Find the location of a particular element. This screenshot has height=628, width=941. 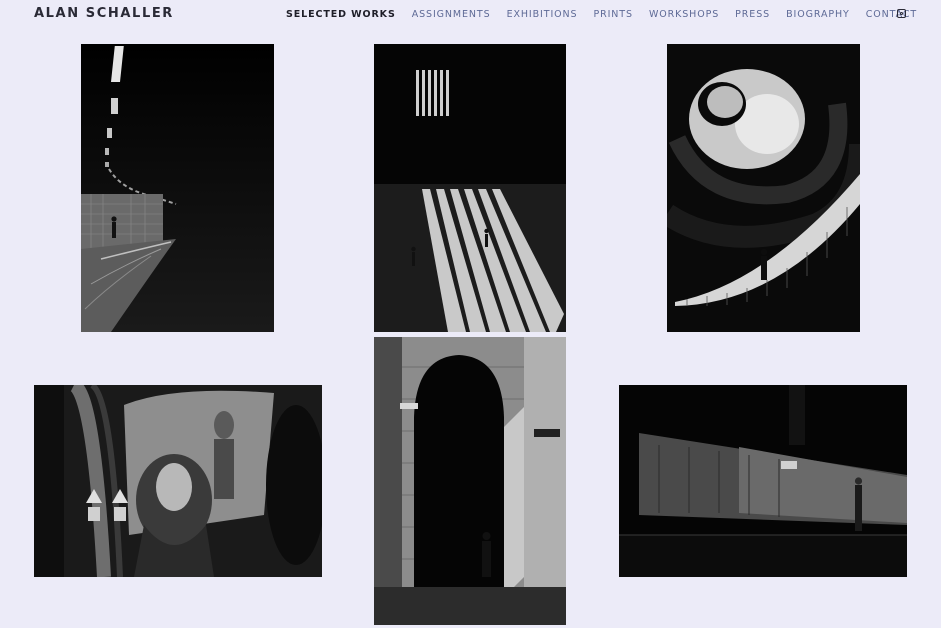

photo-lit-street-wall is located at coordinates (763, 481).